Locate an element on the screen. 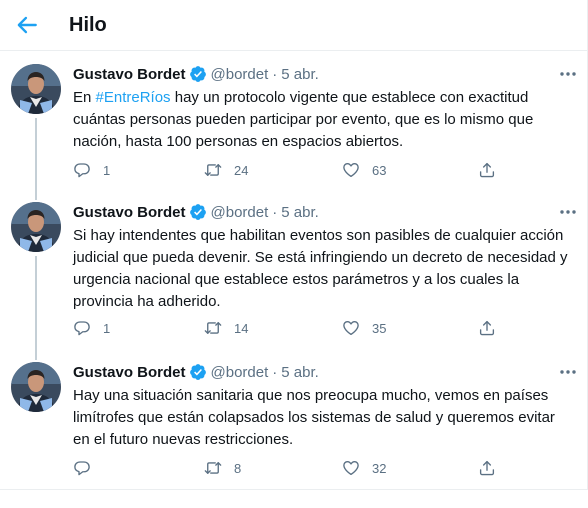 Image resolution: width=588 pixels, height=508 pixels. tweet-actions: 8 32 is located at coordinates (288, 468).